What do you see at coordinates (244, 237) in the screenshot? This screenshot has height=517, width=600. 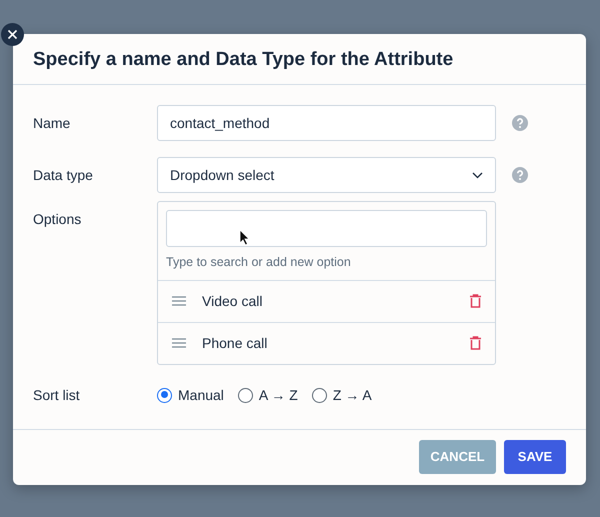 I see `cursor-icon` at bounding box center [244, 237].